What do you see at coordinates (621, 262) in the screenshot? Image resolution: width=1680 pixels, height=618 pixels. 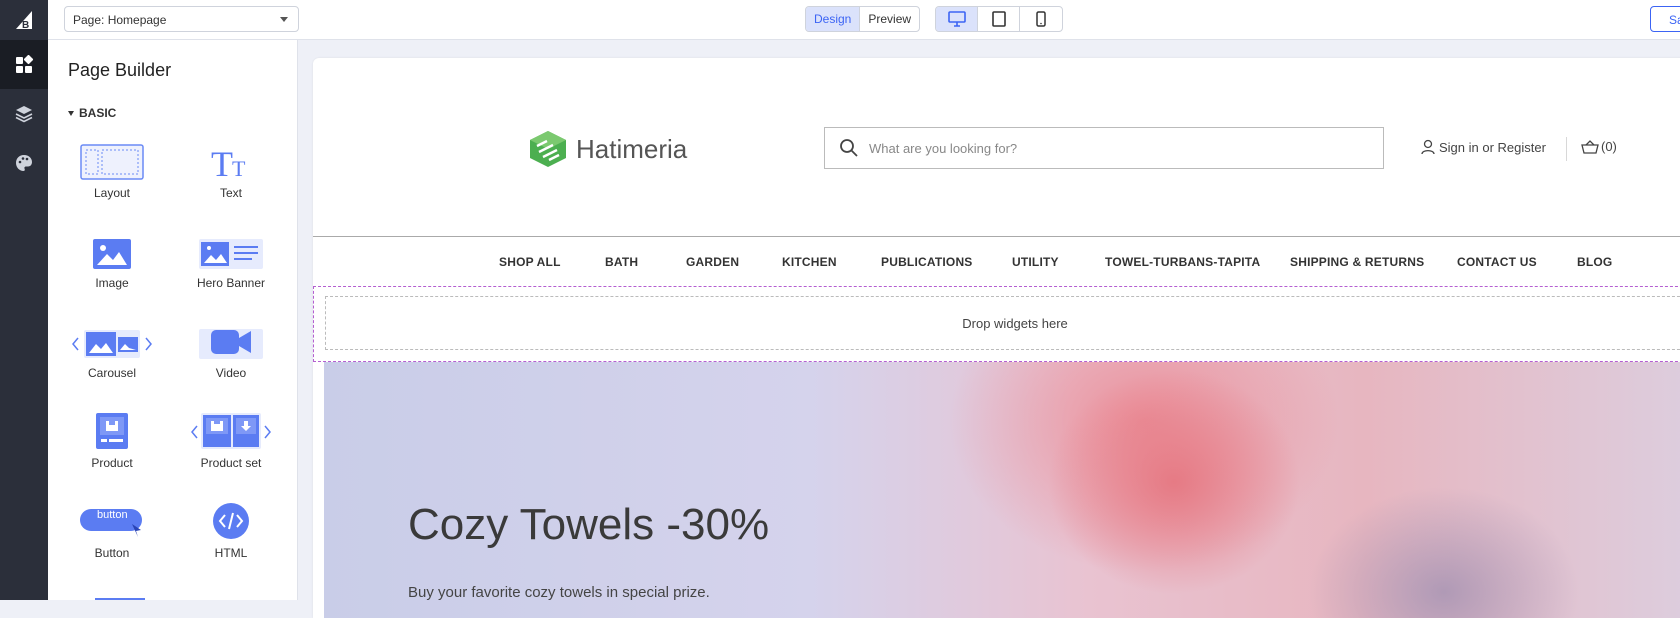 I see `menu-item-bath: BATH` at bounding box center [621, 262].